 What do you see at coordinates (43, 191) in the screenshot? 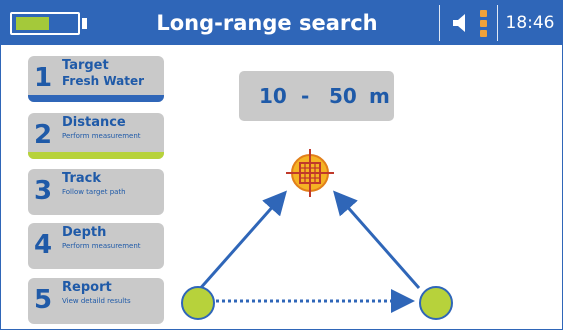
I see `step-number: 3` at bounding box center [43, 191].